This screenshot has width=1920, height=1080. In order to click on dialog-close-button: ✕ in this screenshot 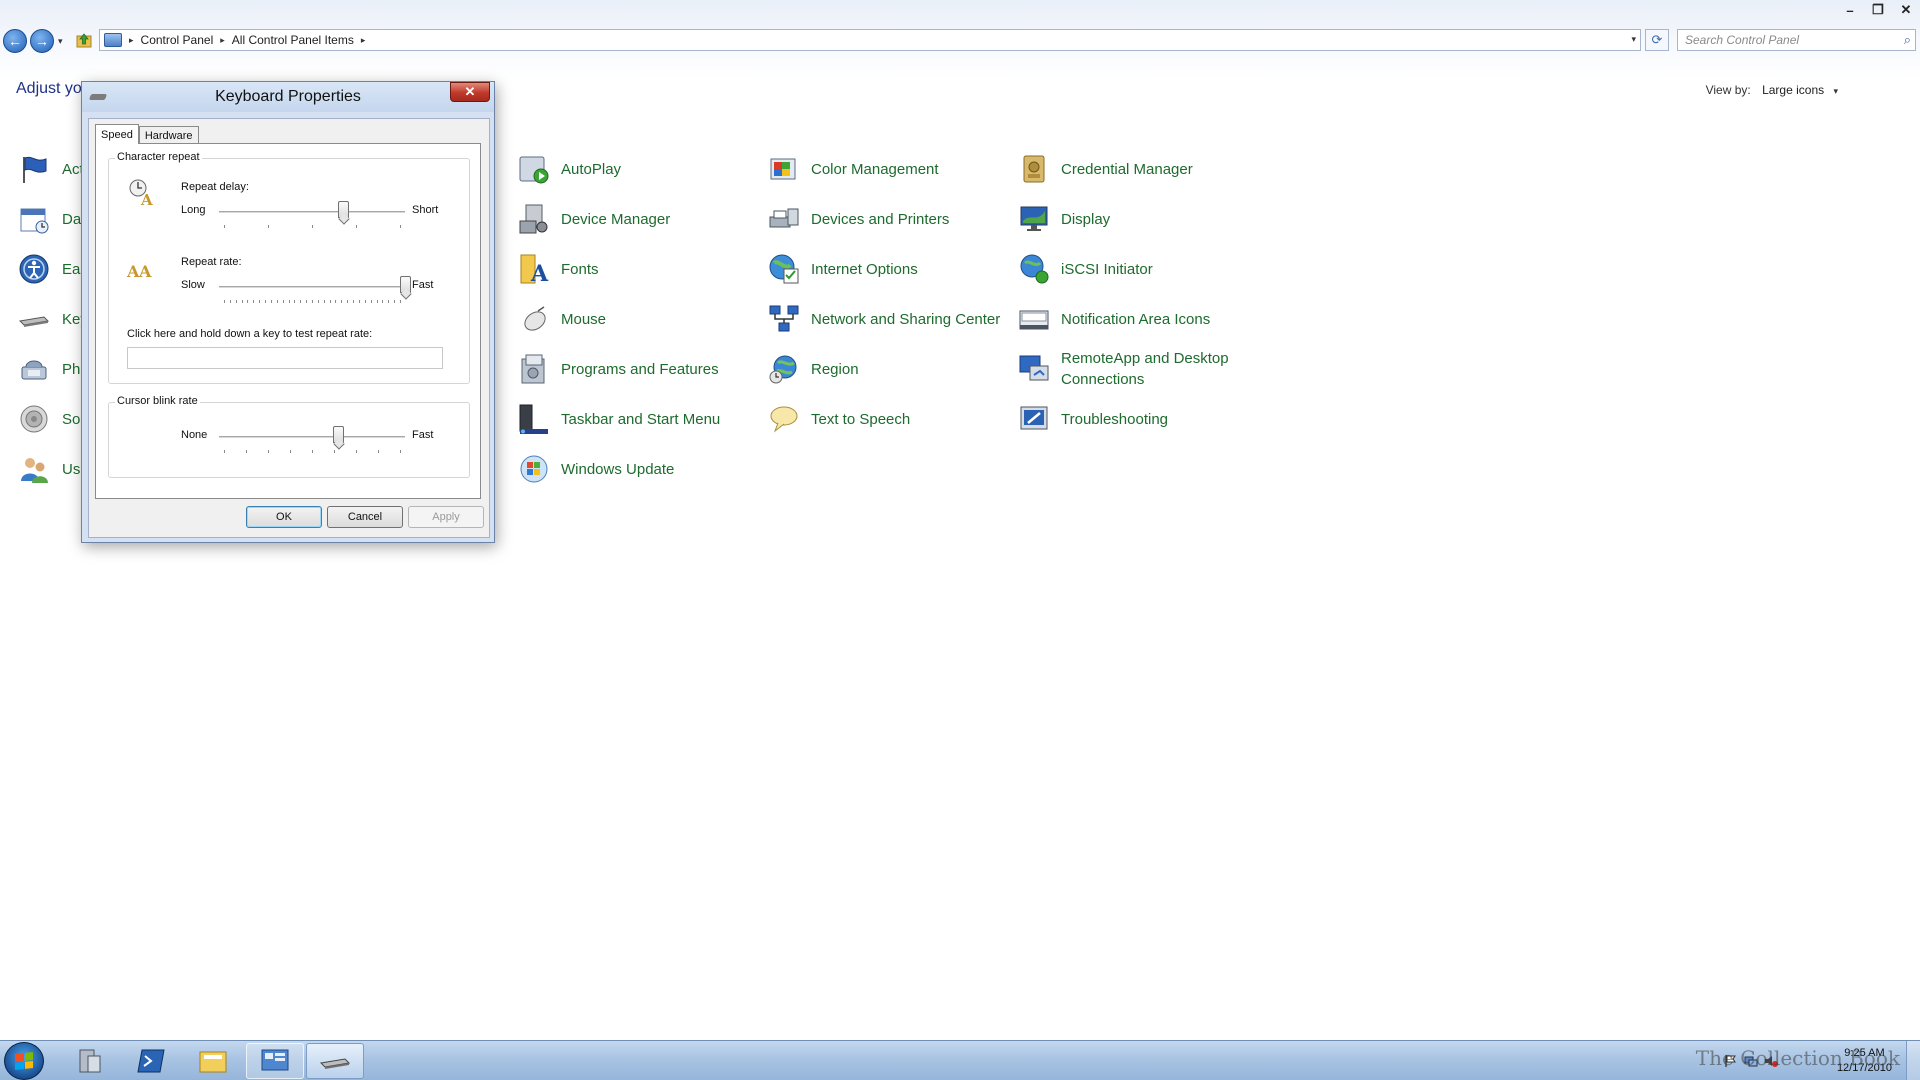, I will do `click(470, 92)`.